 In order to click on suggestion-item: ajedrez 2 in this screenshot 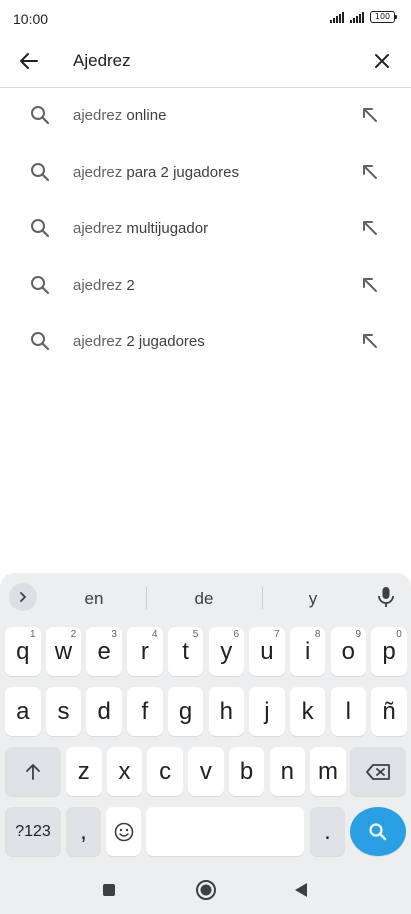, I will do `click(205, 286)`.